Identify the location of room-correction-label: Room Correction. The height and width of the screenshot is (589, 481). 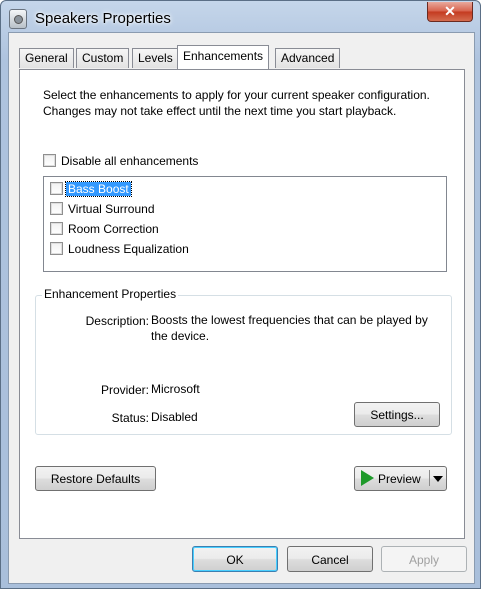
(113, 229).